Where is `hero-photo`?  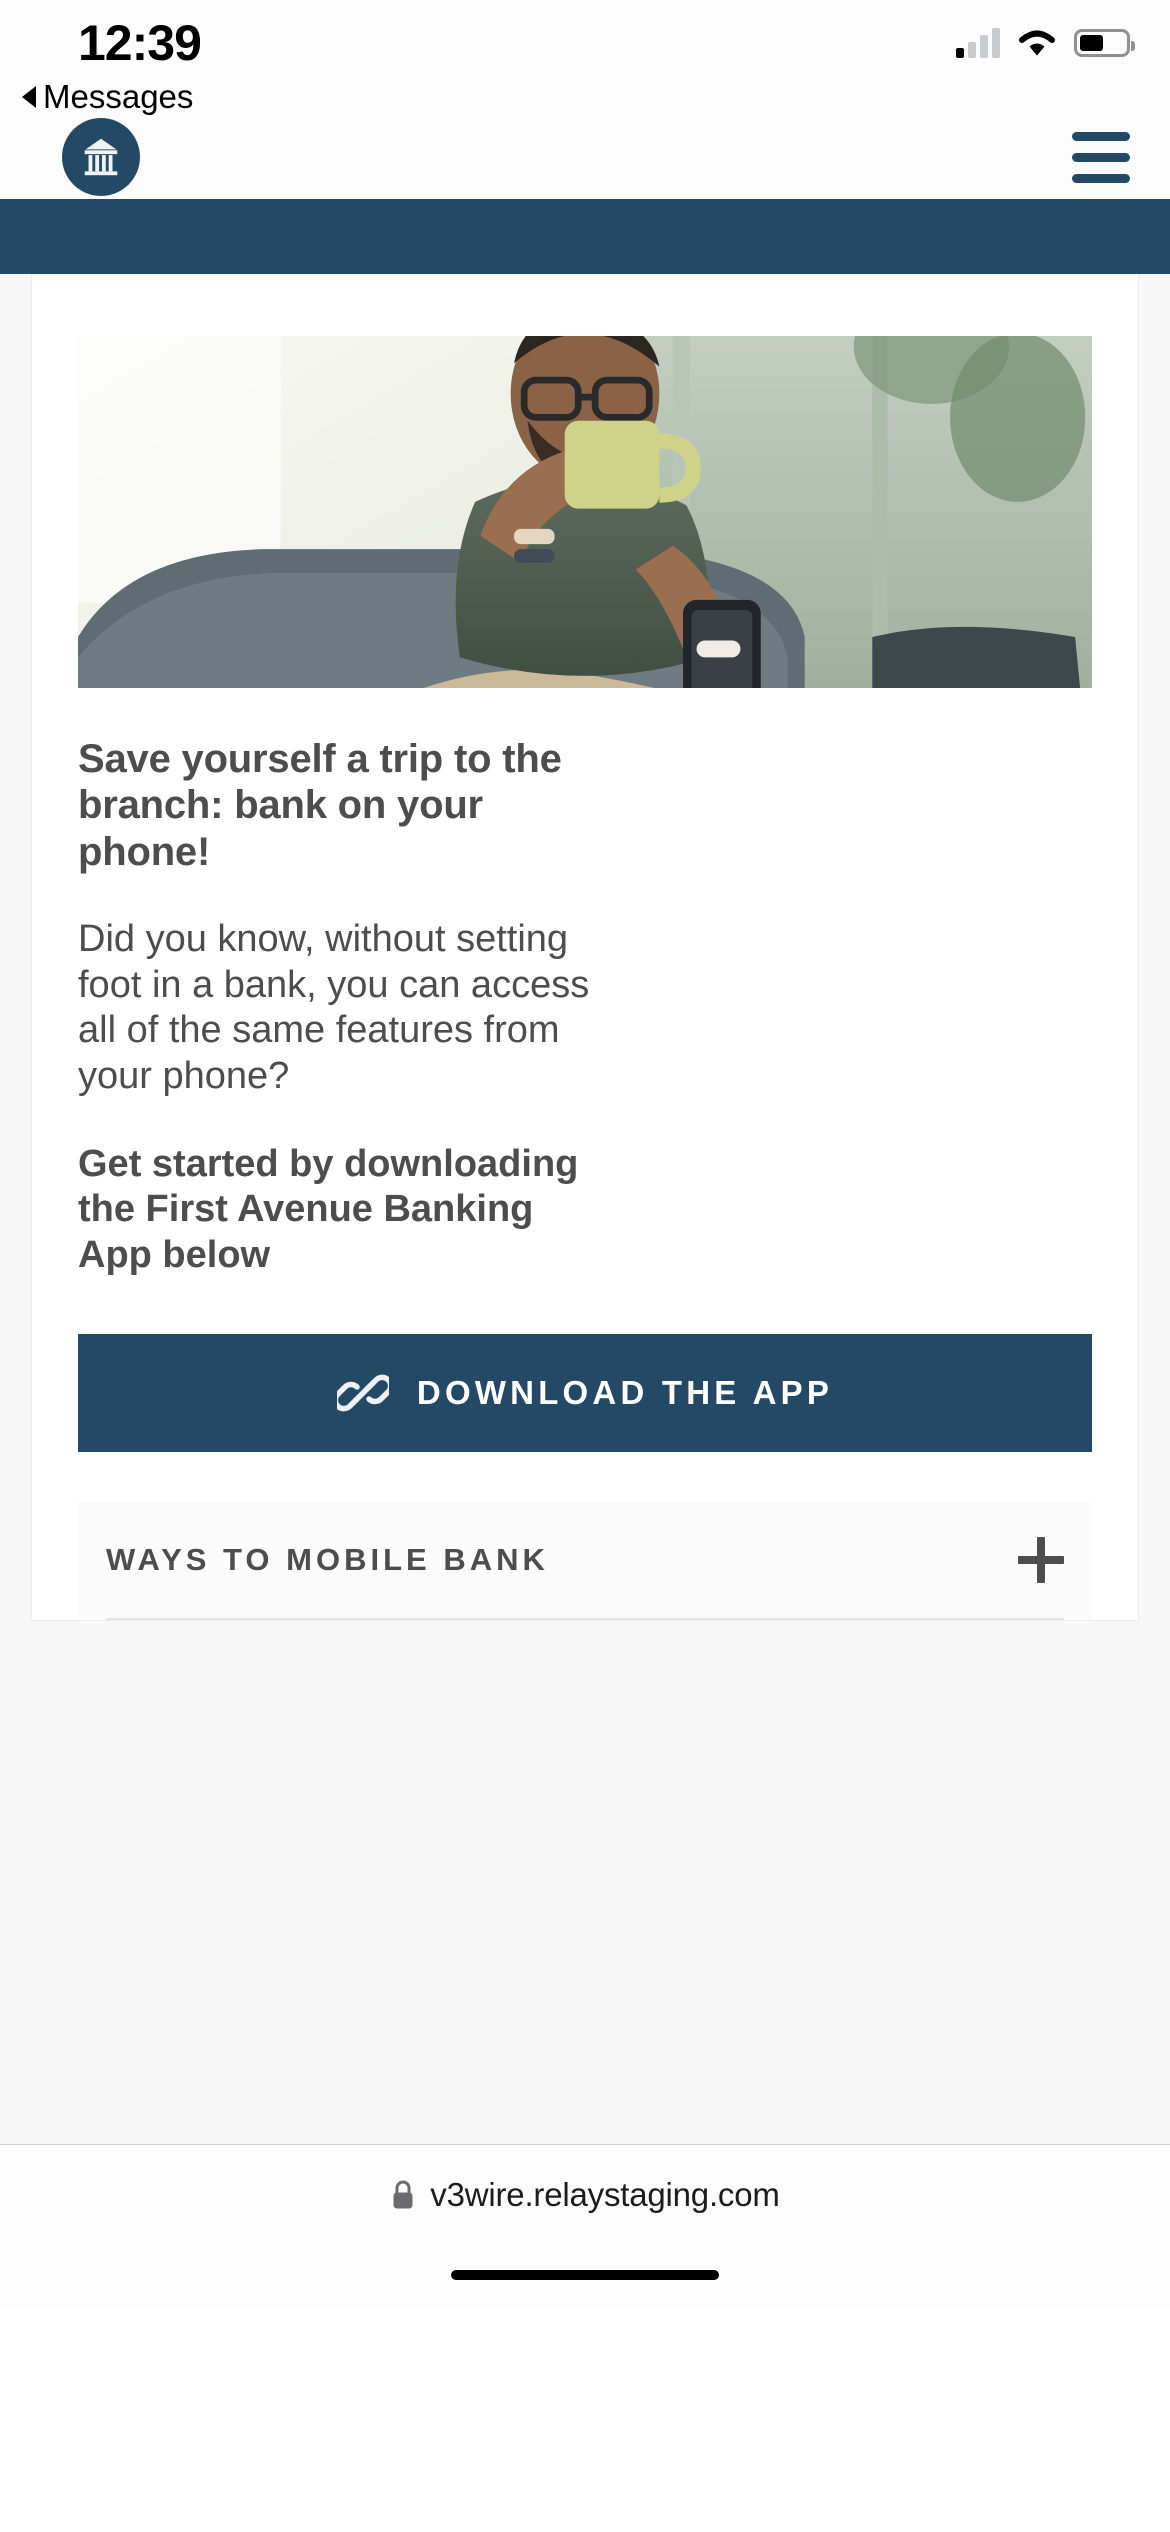 hero-photo is located at coordinates (585, 512).